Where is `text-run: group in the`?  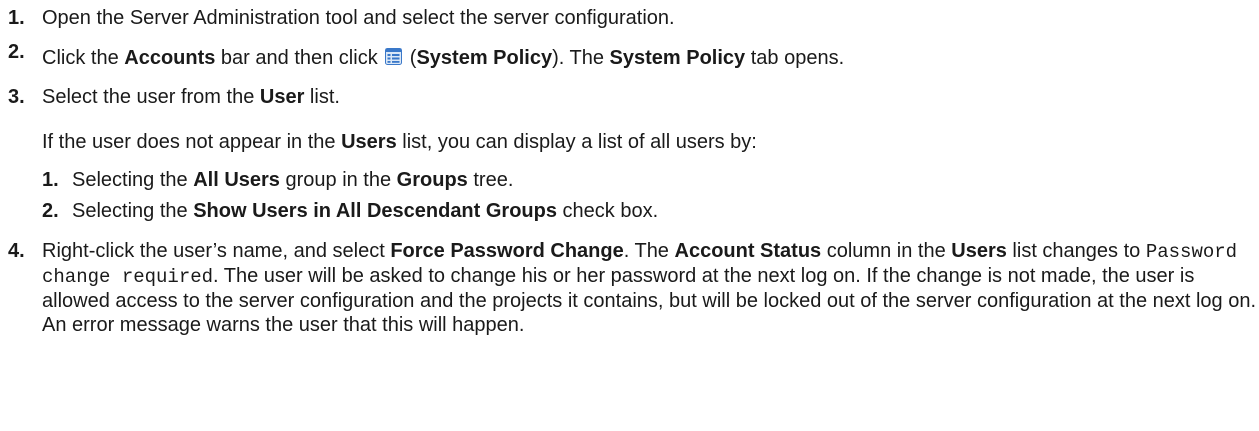
text-run: group in the is located at coordinates (338, 180).